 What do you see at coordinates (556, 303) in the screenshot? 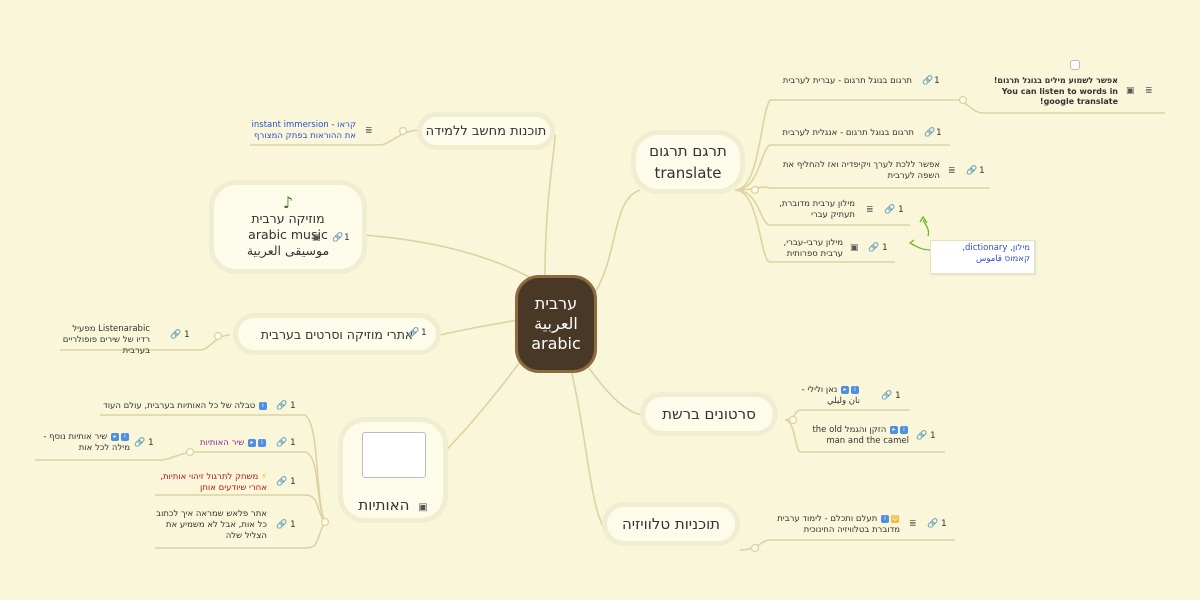
I see `central-line-1: ערבית` at bounding box center [556, 303].